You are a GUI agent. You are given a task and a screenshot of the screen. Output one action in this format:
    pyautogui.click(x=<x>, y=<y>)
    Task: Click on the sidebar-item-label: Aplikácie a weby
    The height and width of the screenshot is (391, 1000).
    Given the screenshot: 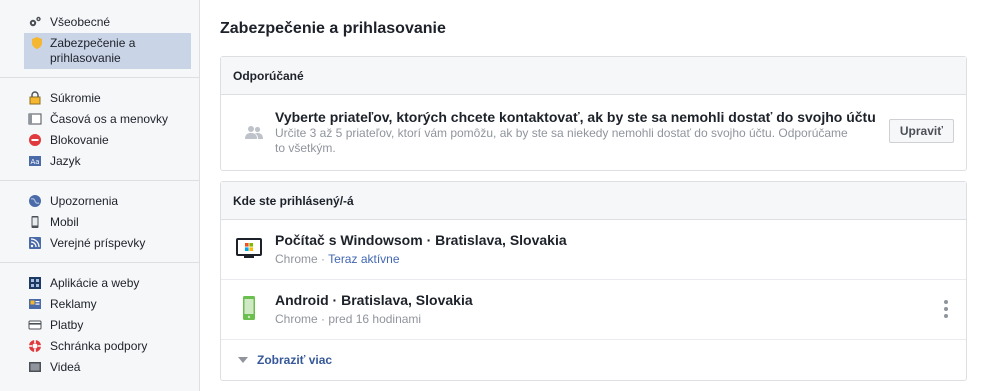 What is the action you would take?
    pyautogui.click(x=95, y=283)
    